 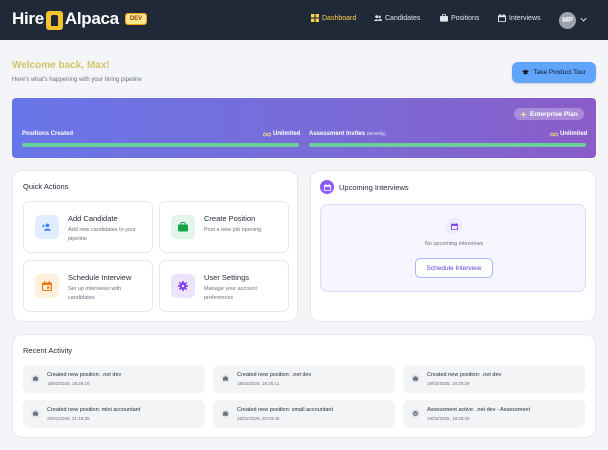 I want to click on activity-time: 18/02/2026, 18:26:11, so click(x=258, y=383).